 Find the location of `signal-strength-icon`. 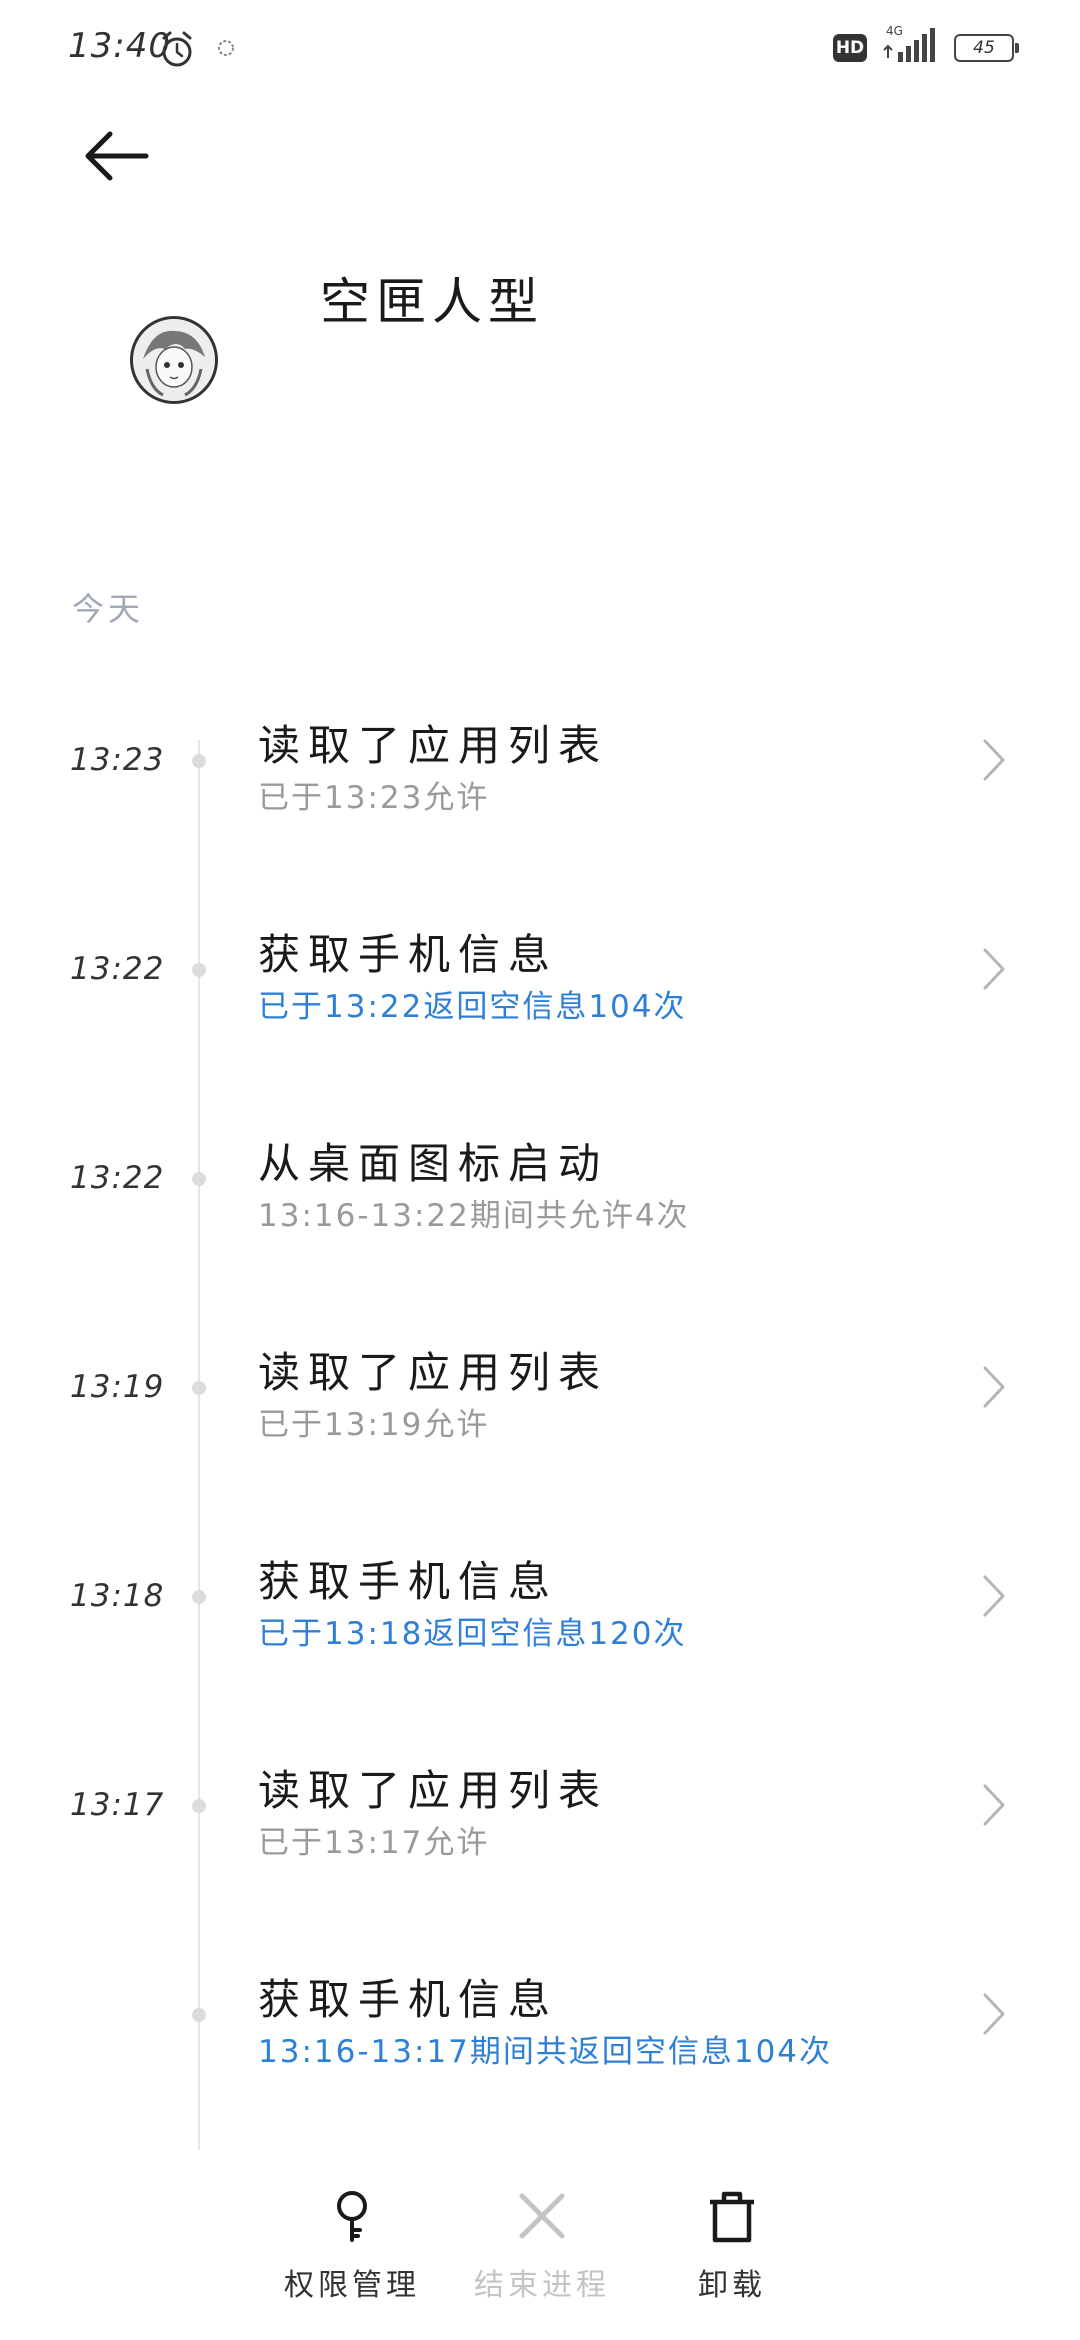

signal-strength-icon is located at coordinates (909, 45).